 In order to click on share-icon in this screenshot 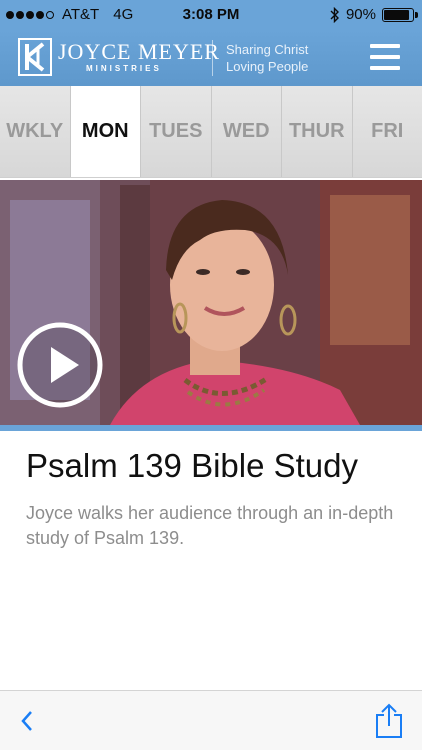, I will do `click(389, 721)`.